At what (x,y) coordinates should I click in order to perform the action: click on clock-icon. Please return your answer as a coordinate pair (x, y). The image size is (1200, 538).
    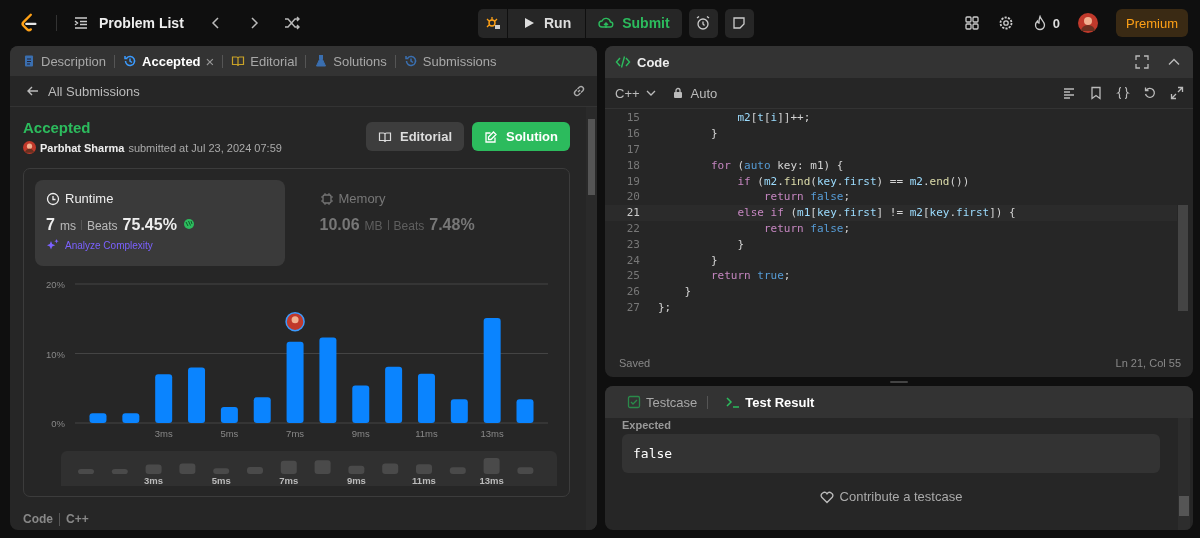
    Looking at the image, I should click on (53, 198).